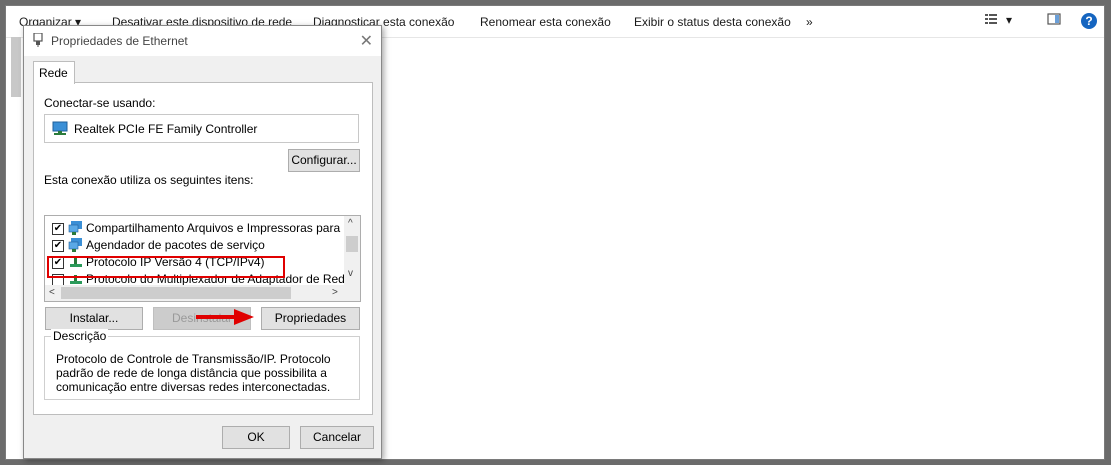 The height and width of the screenshot is (465, 1111). Describe the element at coordinates (119, 41) in the screenshot. I see `dialog-title: Propriedades de Ethernet` at that location.